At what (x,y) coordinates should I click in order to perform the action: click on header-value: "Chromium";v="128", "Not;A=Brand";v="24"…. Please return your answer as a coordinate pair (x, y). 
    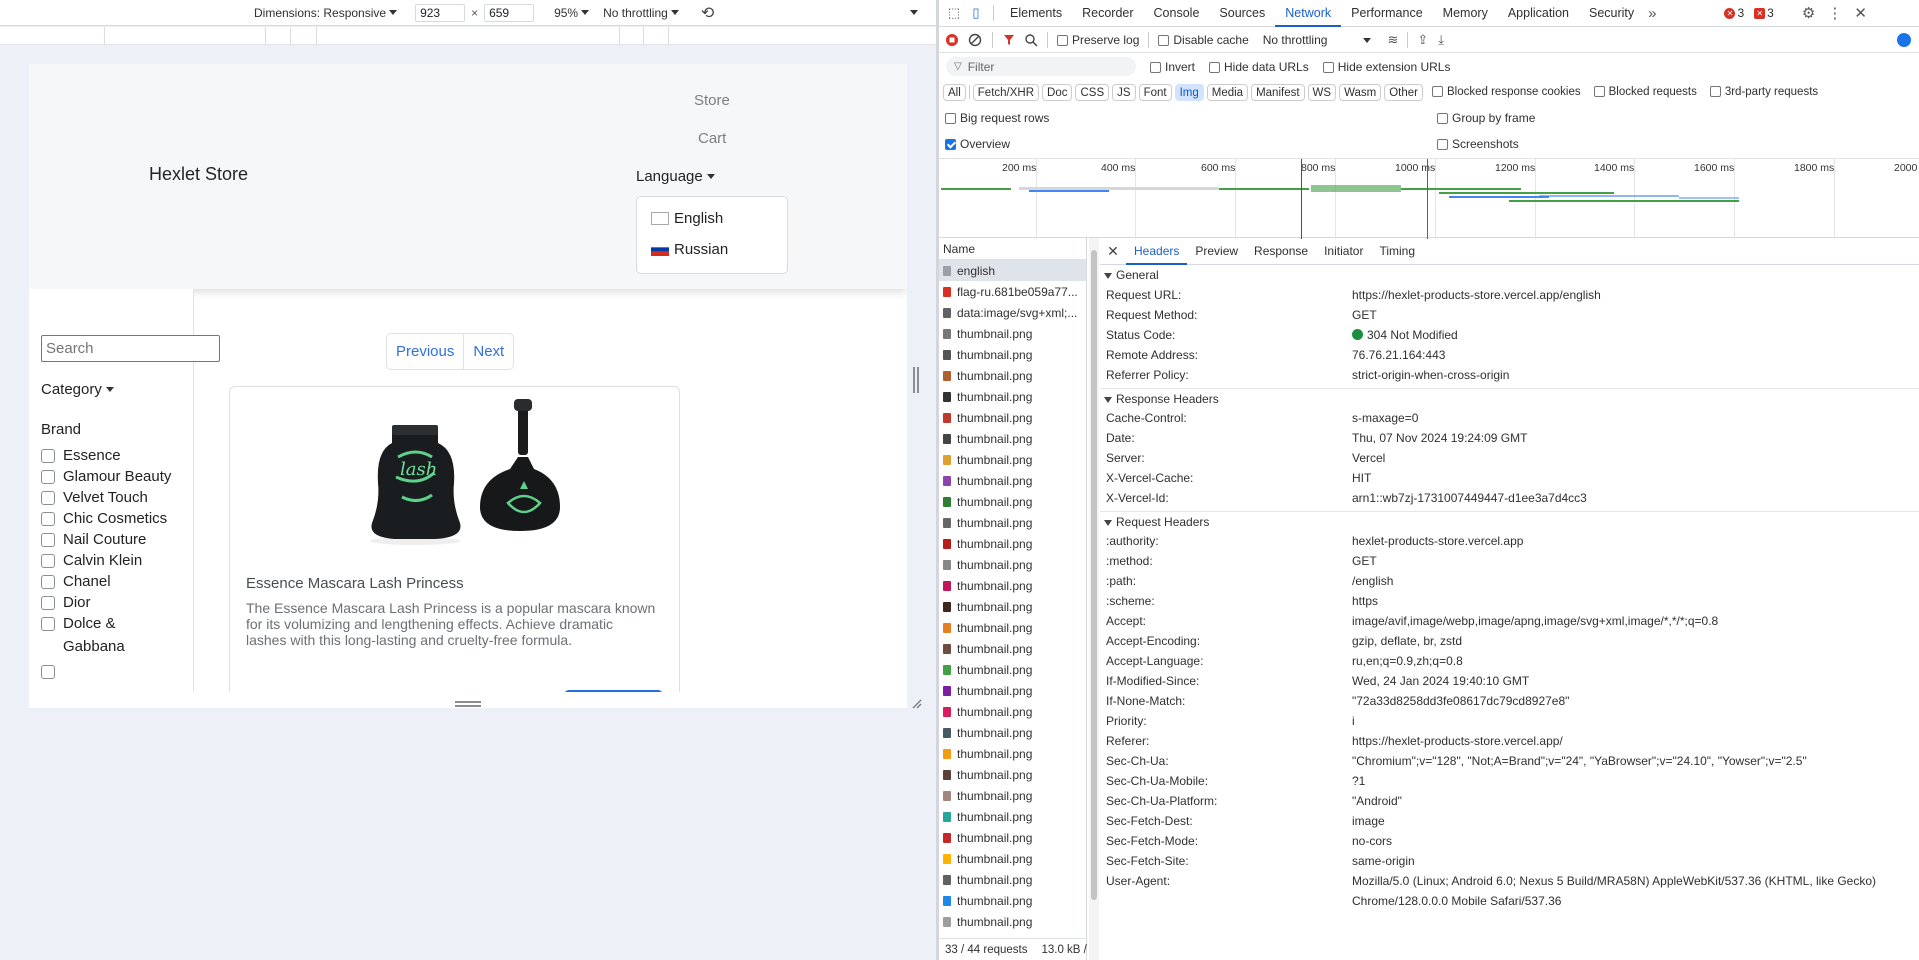
    Looking at the image, I should click on (1579, 761).